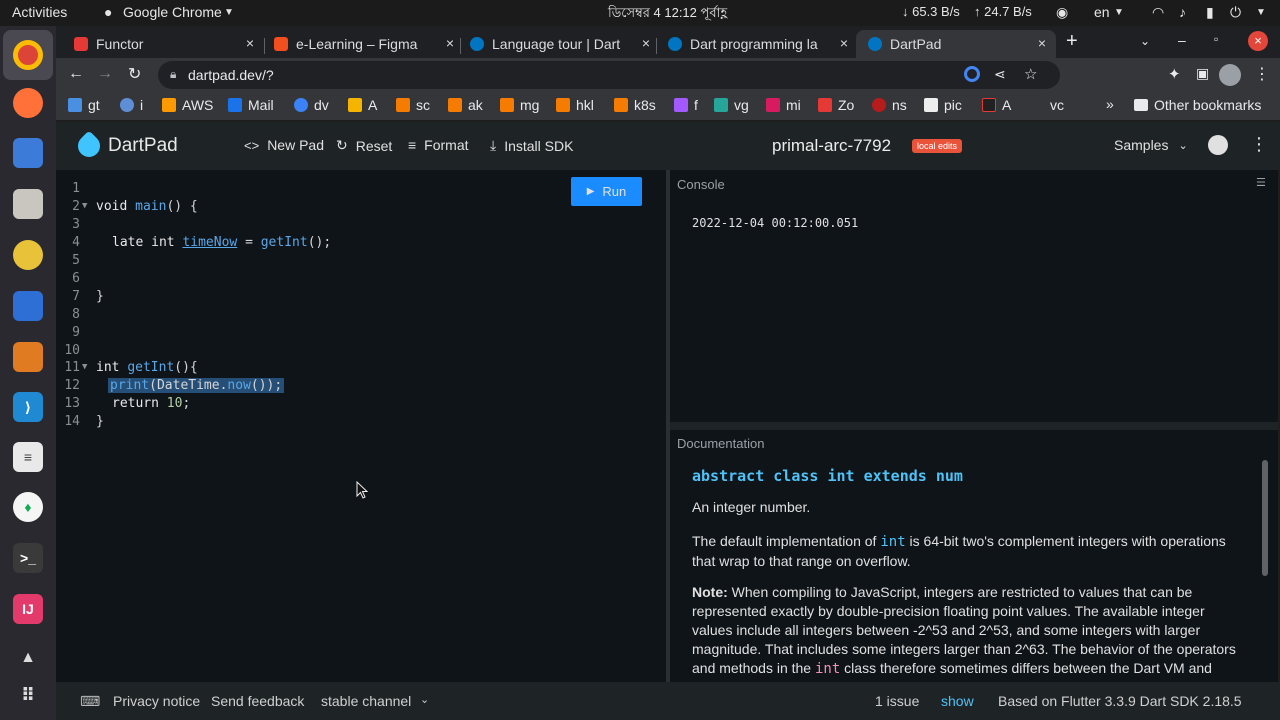  Describe the element at coordinates (575, 105) in the screenshot. I see `bookmark-hkl: hkl` at that location.